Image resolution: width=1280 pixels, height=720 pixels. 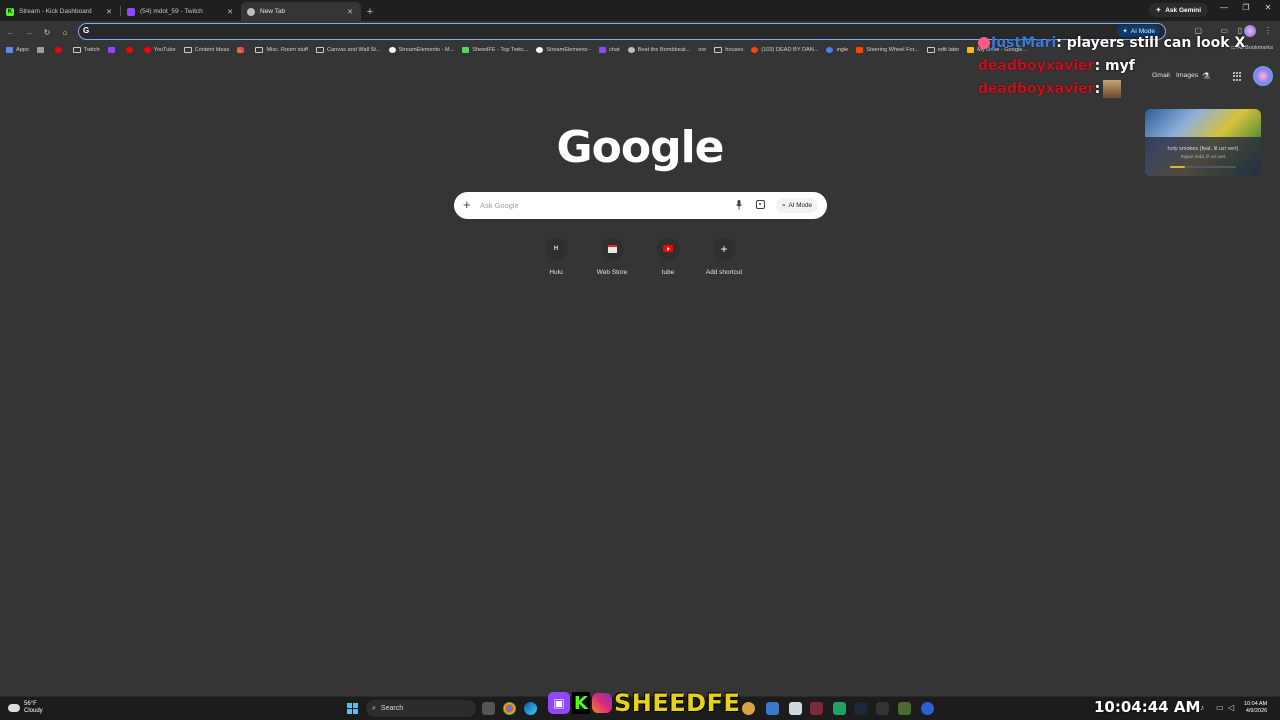 What do you see at coordinates (702, 50) in the screenshot?
I see `bookmark-oor: oor` at bounding box center [702, 50].